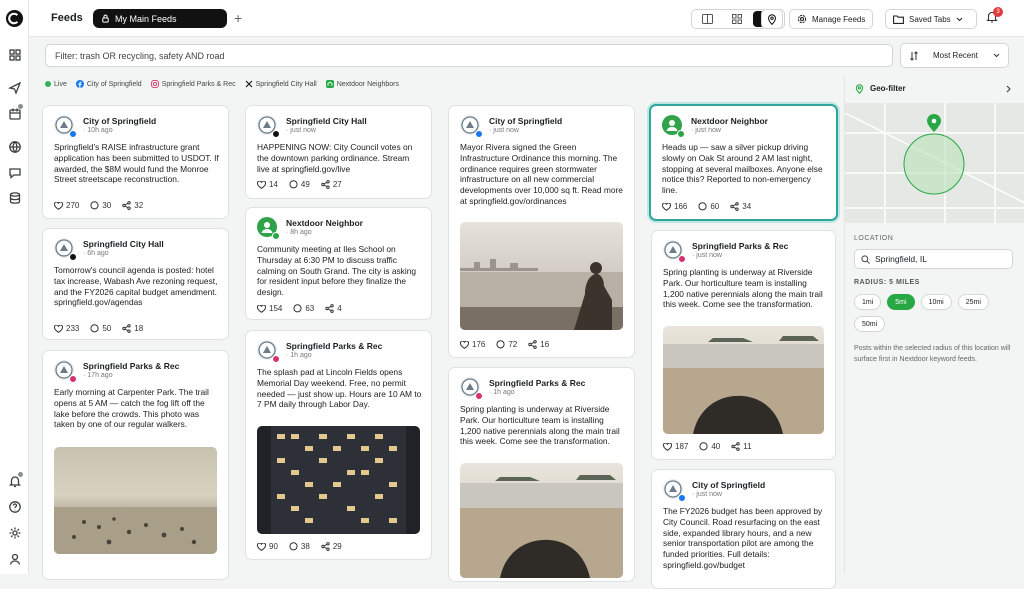  What do you see at coordinates (740, 206) in the screenshot?
I see `share-button: 34` at bounding box center [740, 206].